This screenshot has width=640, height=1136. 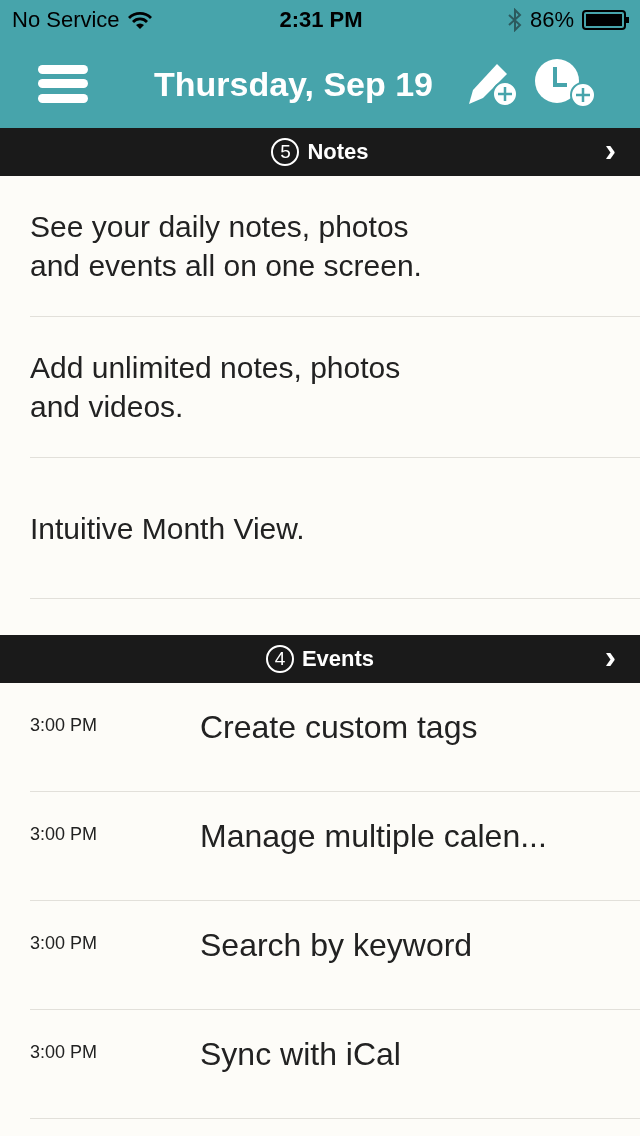 What do you see at coordinates (279, 659) in the screenshot?
I see `count-badge: 4` at bounding box center [279, 659].